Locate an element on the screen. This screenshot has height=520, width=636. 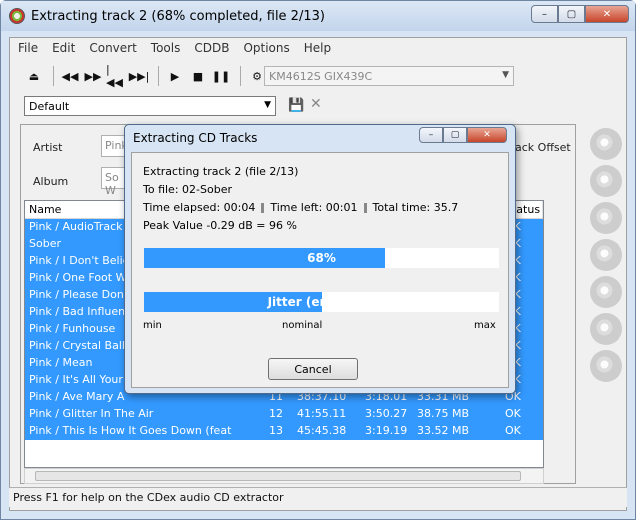
progress-bar: 68% is located at coordinates (321, 258).